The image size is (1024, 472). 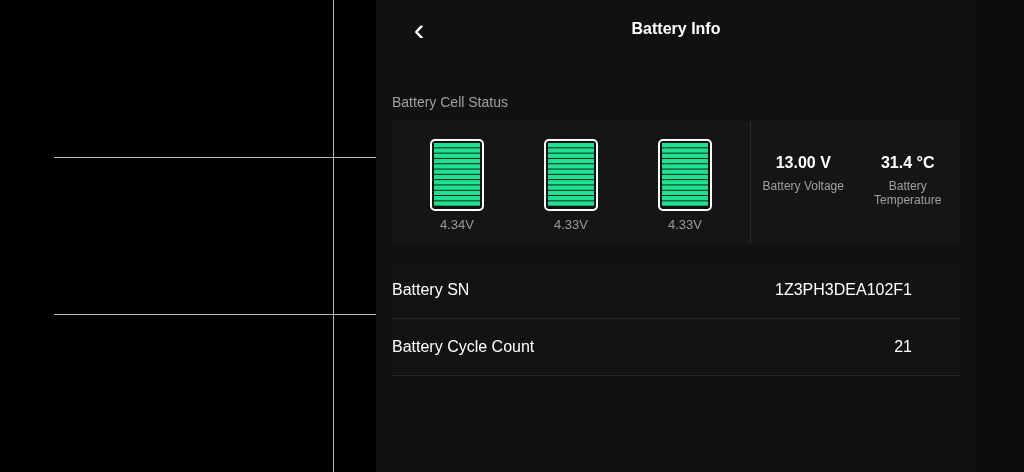 What do you see at coordinates (676, 29) in the screenshot?
I see `page-title: Battery Info` at bounding box center [676, 29].